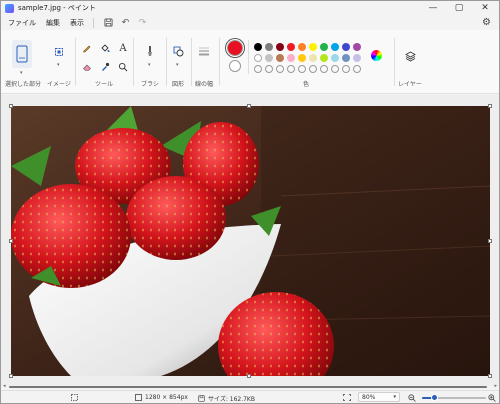  I want to click on crop-icon, so click(59, 52).